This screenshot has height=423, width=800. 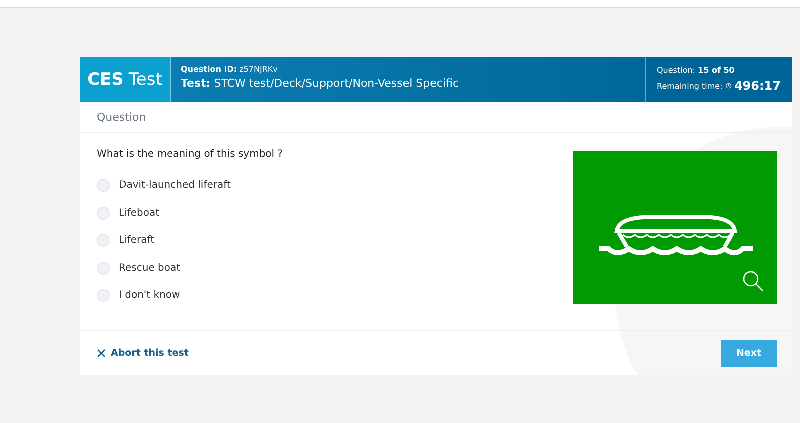 What do you see at coordinates (101, 353) in the screenshot?
I see `close-icon` at bounding box center [101, 353].